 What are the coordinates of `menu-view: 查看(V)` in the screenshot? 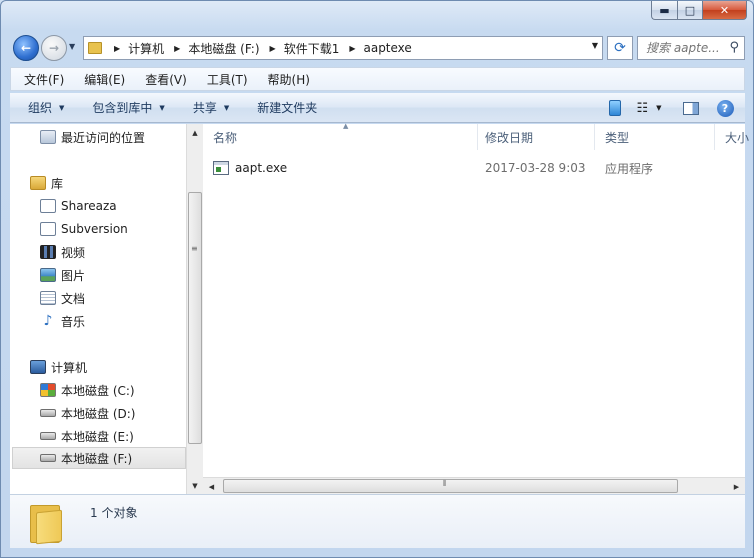 It's located at (166, 79).